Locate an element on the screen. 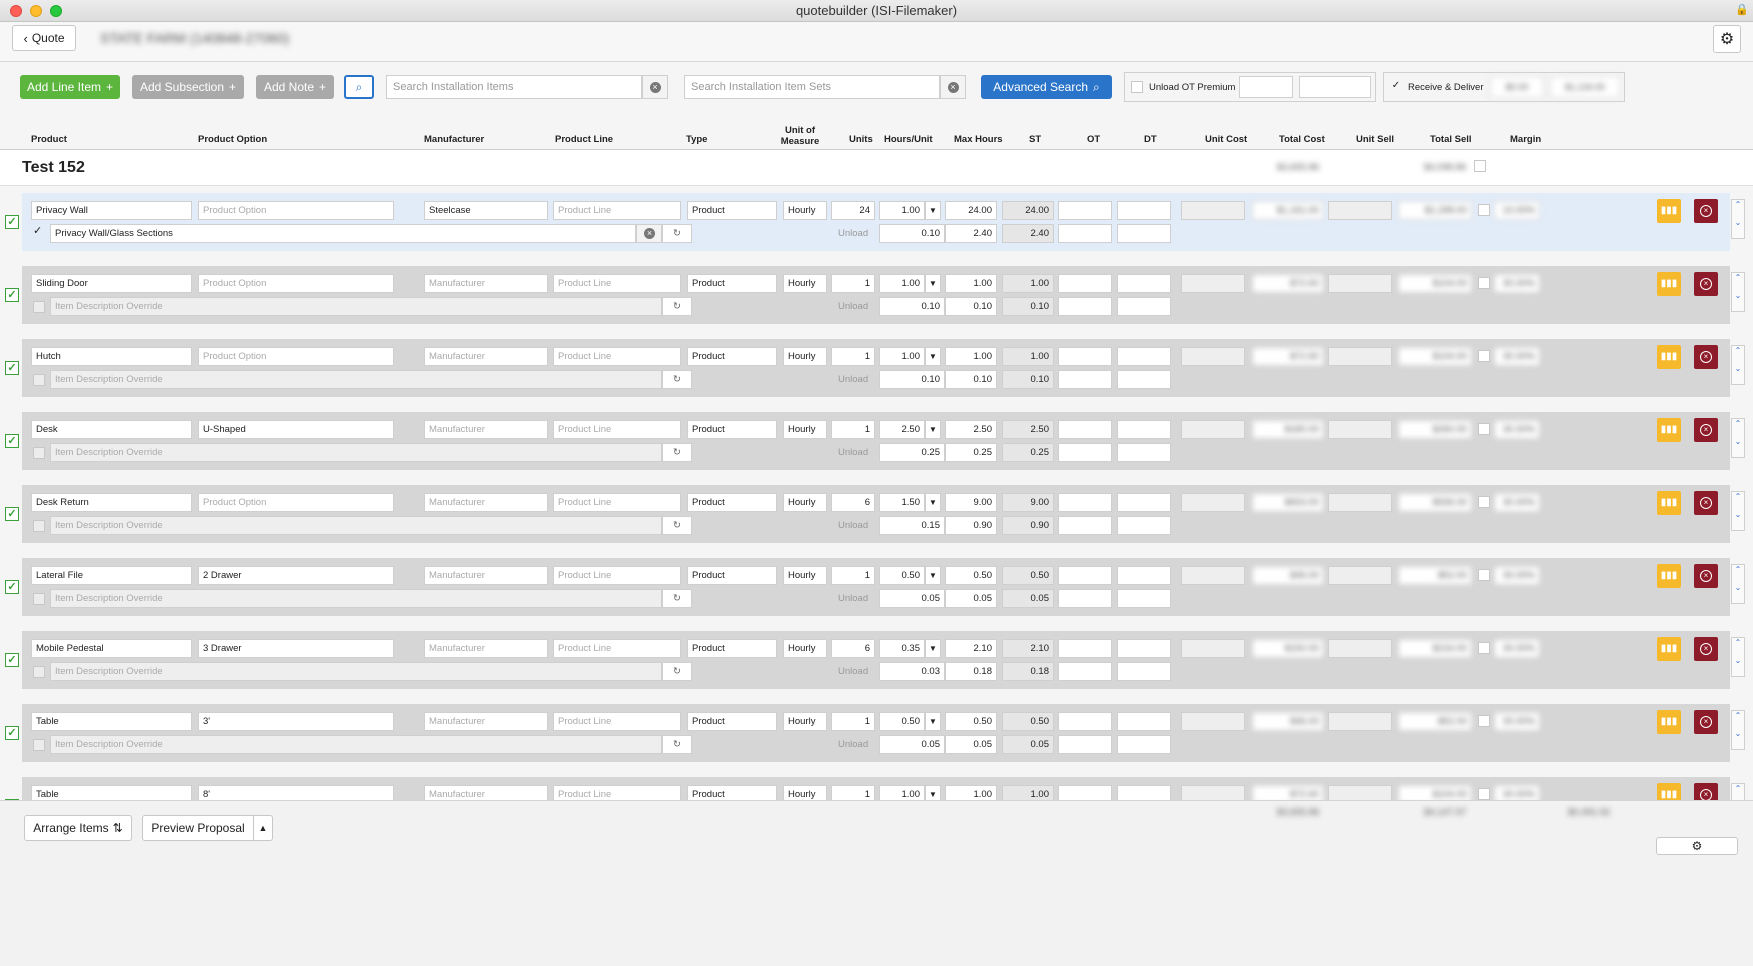 This screenshot has width=1753, height=966. hours-unit-field: 1.50 is located at coordinates (902, 502).